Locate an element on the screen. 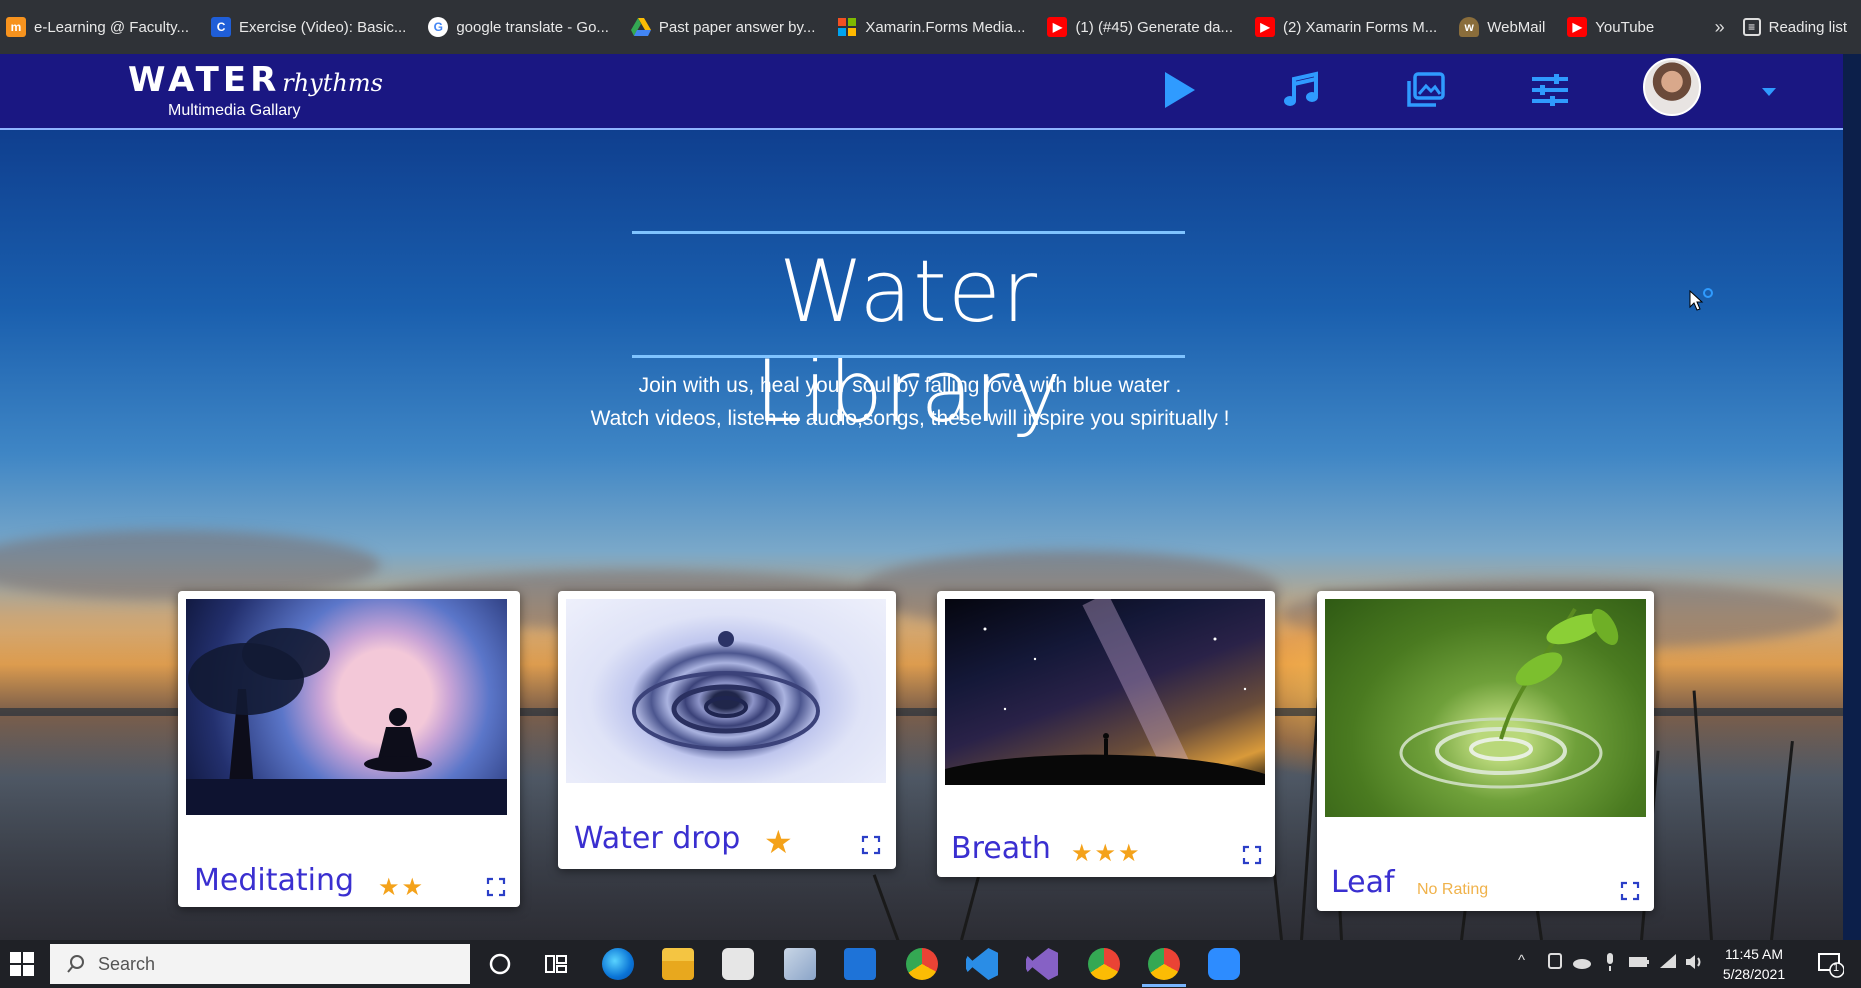  windows-taskbar: Search ^ 11:45 AM 5/28/2021 1 is located at coordinates (930, 964).